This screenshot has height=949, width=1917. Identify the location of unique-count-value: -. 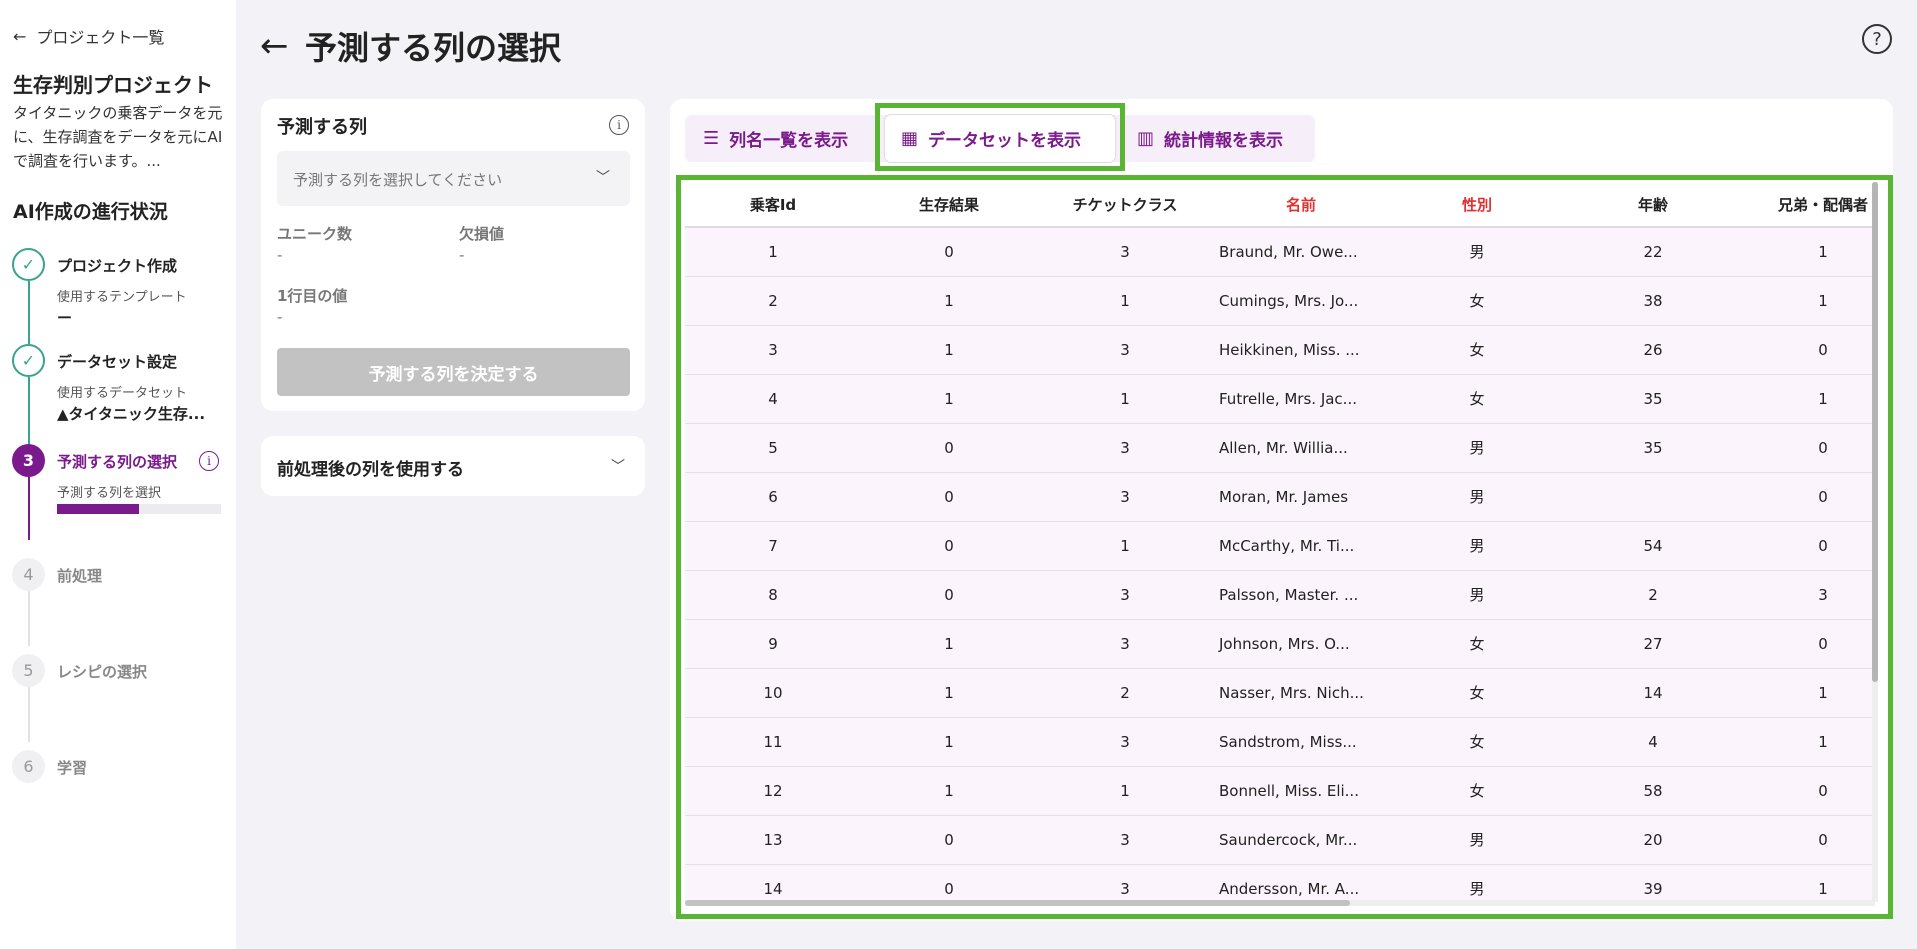
(280, 255).